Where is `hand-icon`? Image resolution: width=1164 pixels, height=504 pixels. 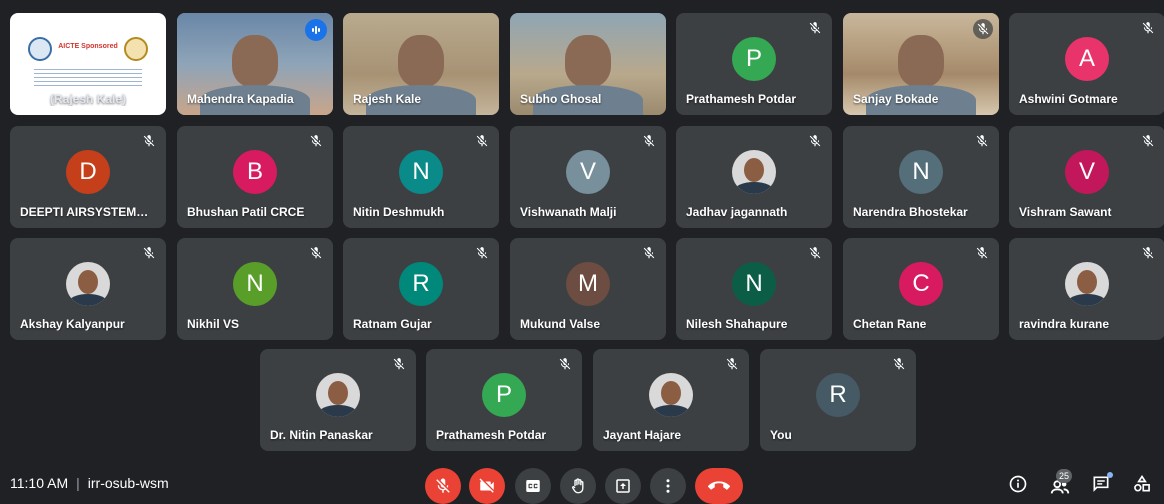 hand-icon is located at coordinates (577, 486).